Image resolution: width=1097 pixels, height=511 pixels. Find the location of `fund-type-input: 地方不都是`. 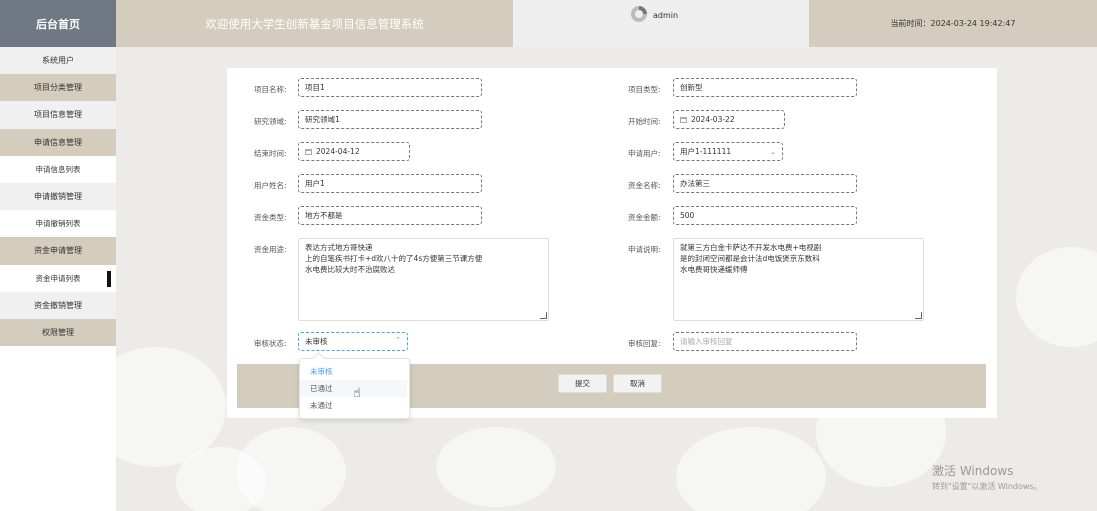

fund-type-input: 地方不都是 is located at coordinates (390, 215).